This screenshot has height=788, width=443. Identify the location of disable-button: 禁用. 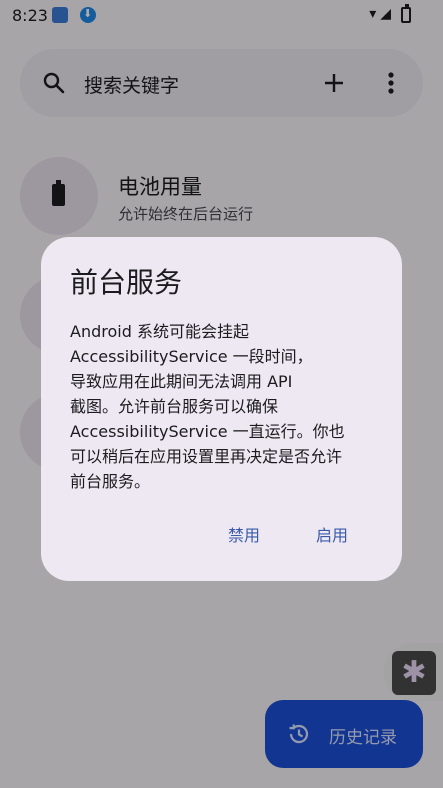
(244, 534).